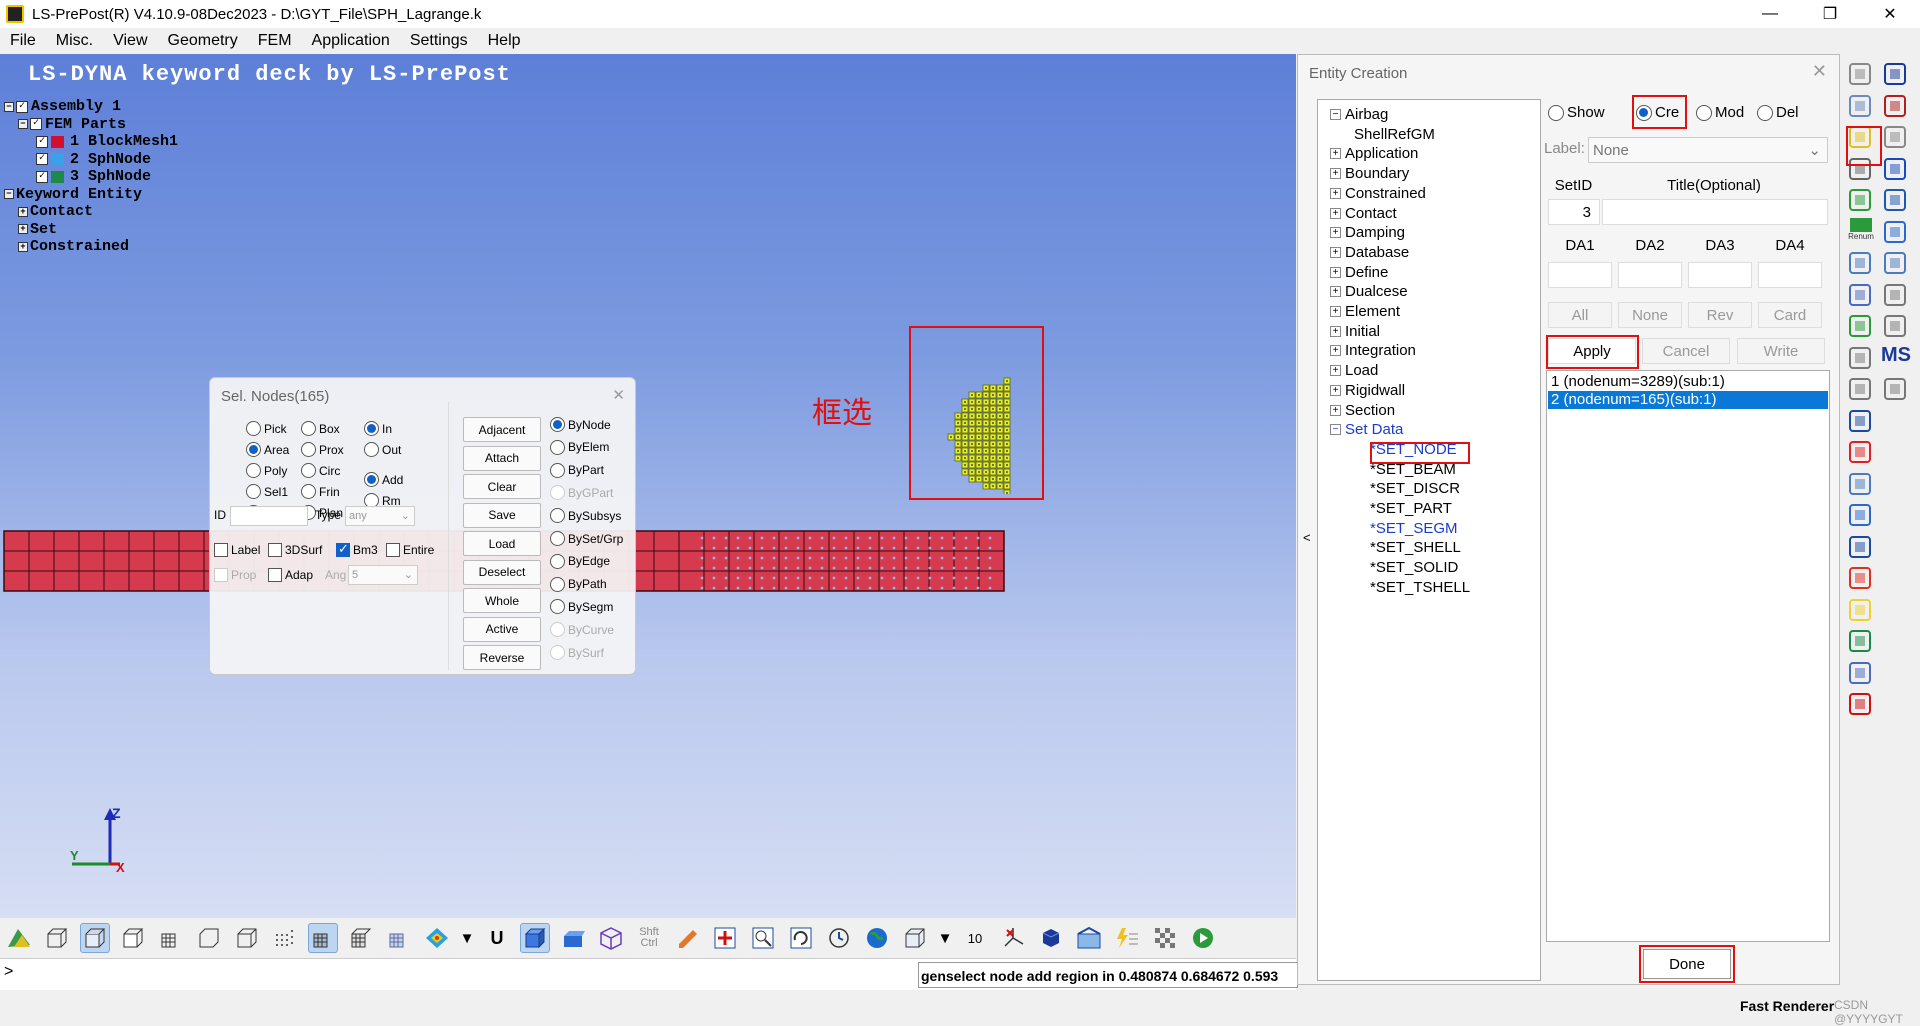 This screenshot has height=1026, width=1920. What do you see at coordinates (1374, 153) in the screenshot?
I see `tree-category-application: + Application` at bounding box center [1374, 153].